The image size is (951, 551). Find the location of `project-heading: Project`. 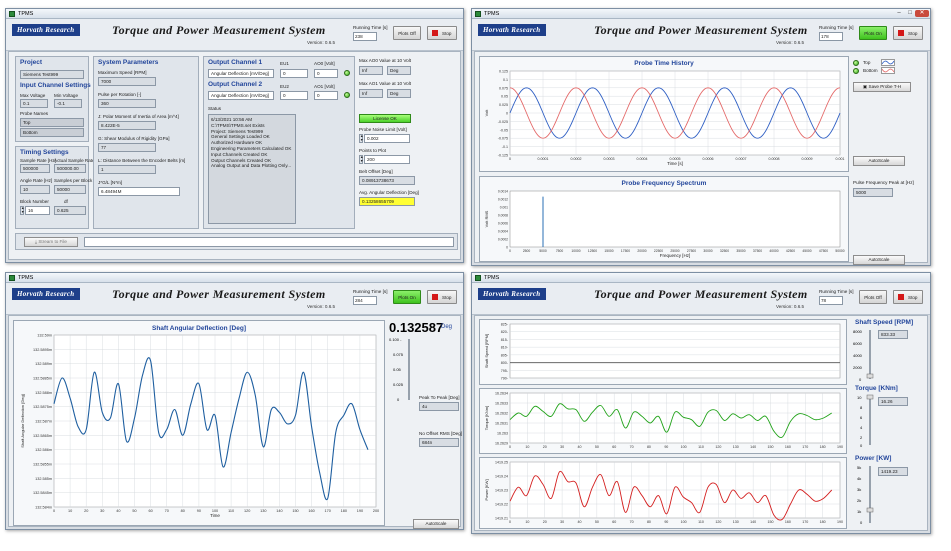

project-heading: Project is located at coordinates (31, 62).